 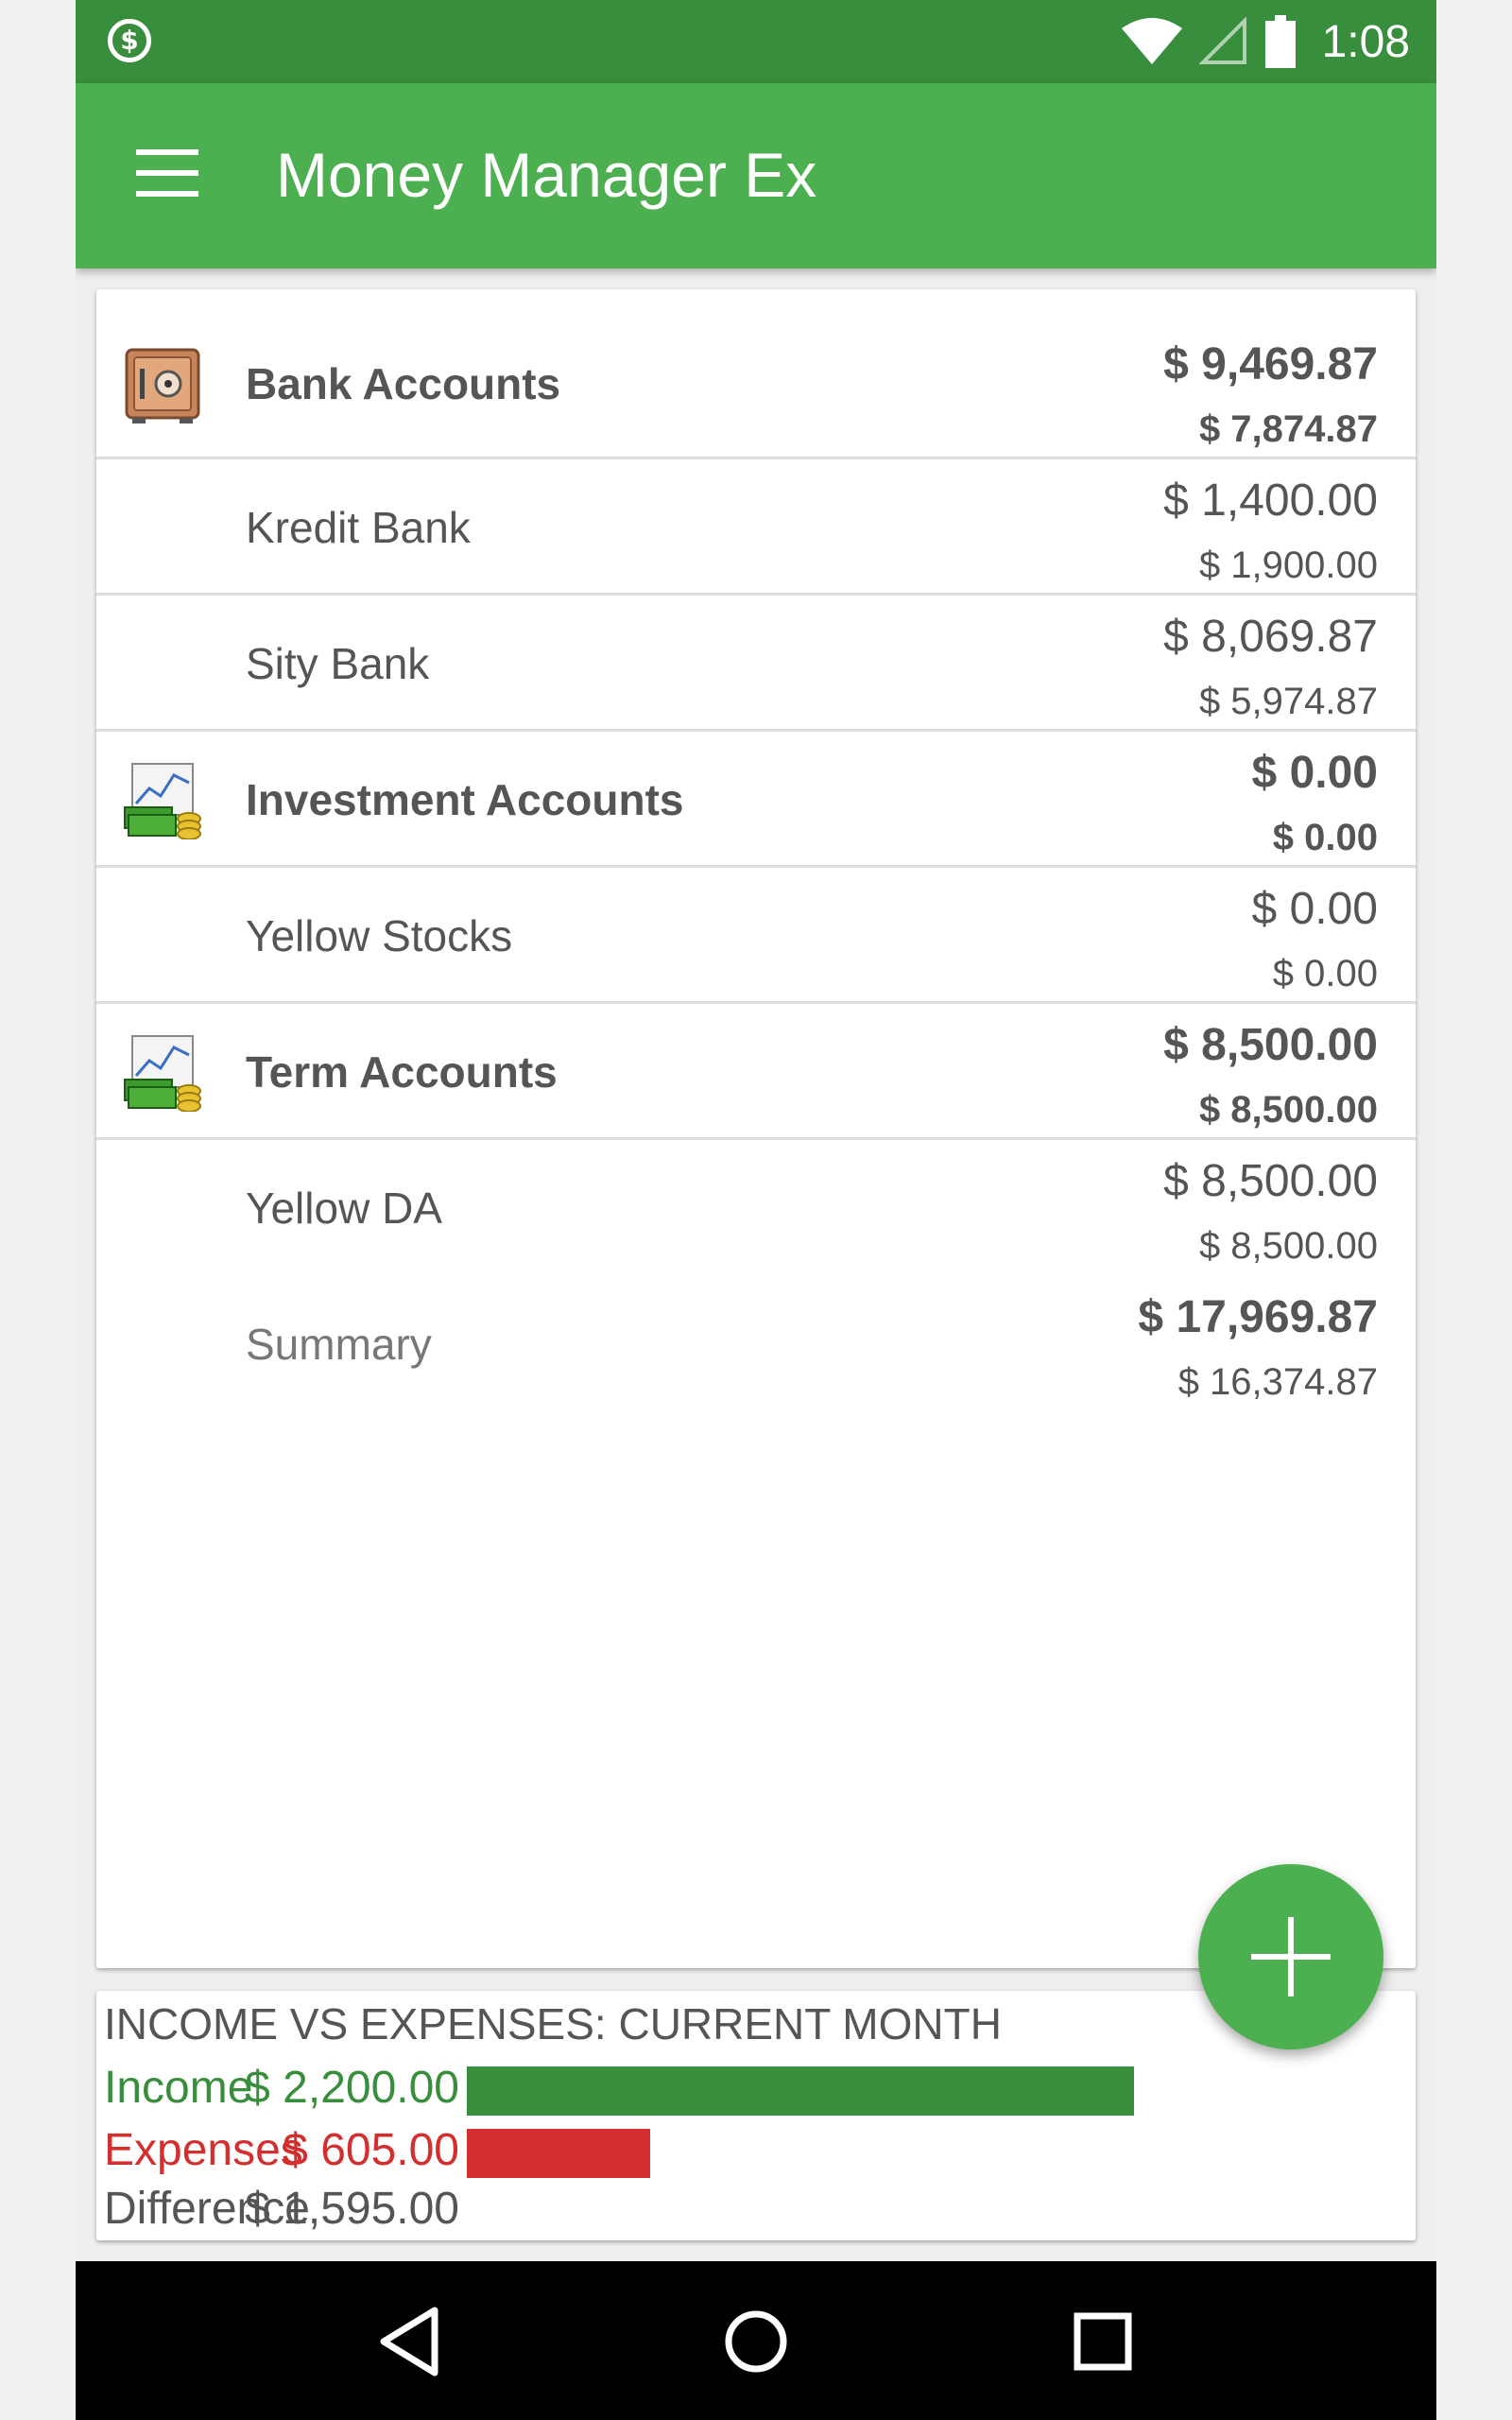 What do you see at coordinates (1222, 40) in the screenshot?
I see `cell-signal-icon` at bounding box center [1222, 40].